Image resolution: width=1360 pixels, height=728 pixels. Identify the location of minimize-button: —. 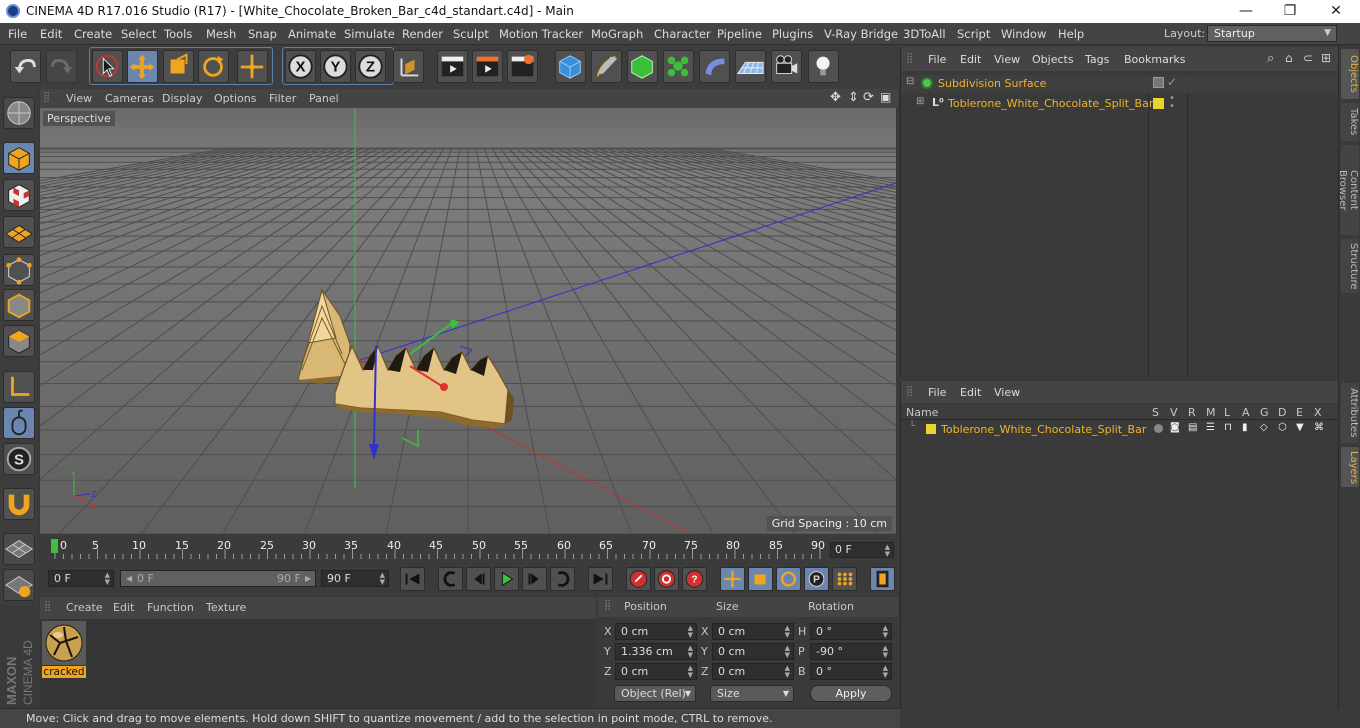
(1246, 11).